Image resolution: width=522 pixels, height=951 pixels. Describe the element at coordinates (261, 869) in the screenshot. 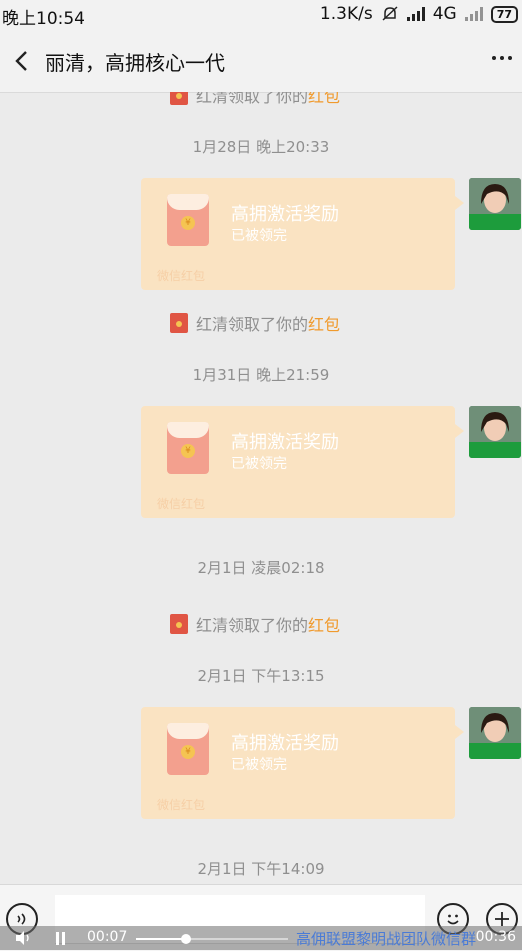

I see `timestamp: 2月1日 下午14:09` at that location.